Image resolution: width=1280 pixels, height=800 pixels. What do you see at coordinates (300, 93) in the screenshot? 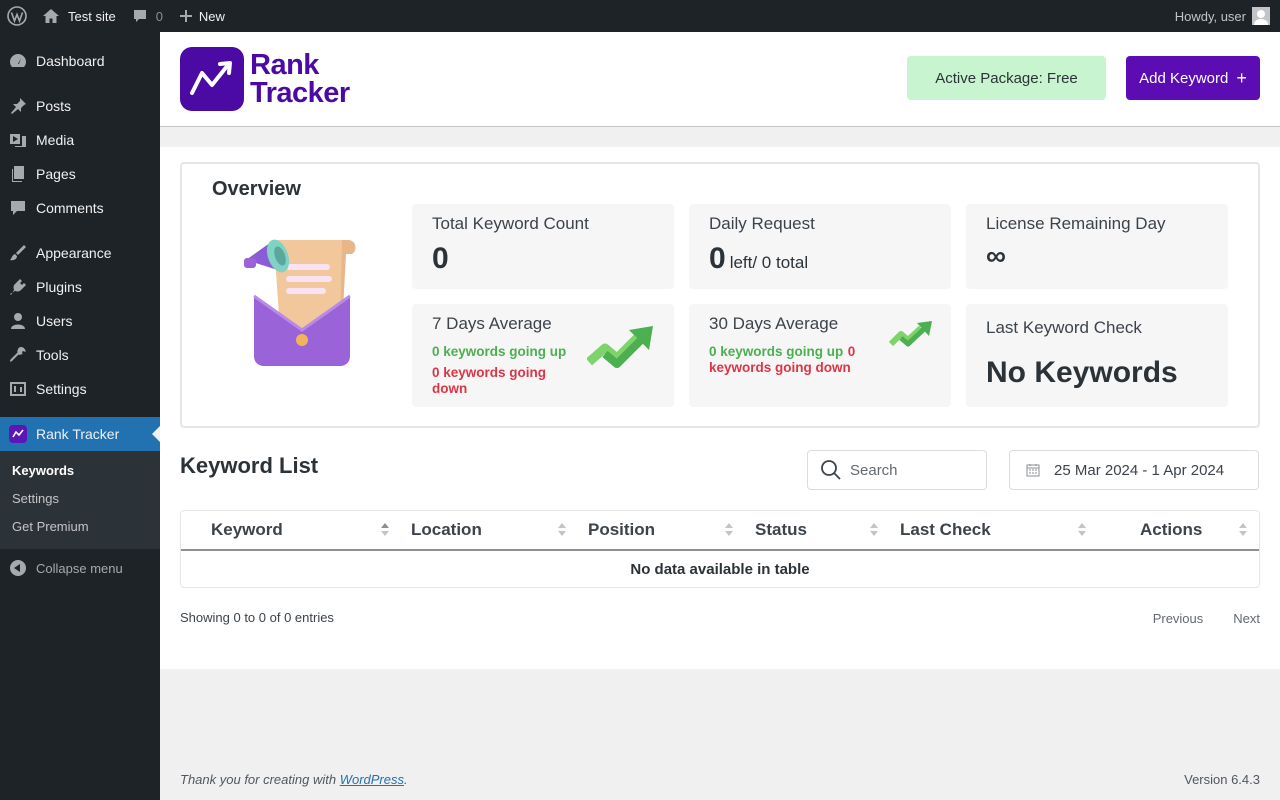
I see `logo-text-line2: Tracker` at bounding box center [300, 93].